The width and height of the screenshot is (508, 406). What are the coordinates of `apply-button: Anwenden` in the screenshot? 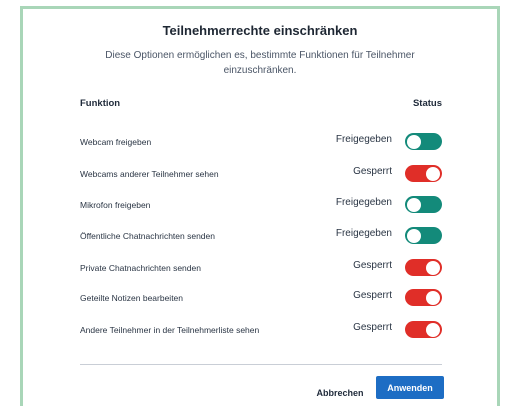 It's located at (410, 387).